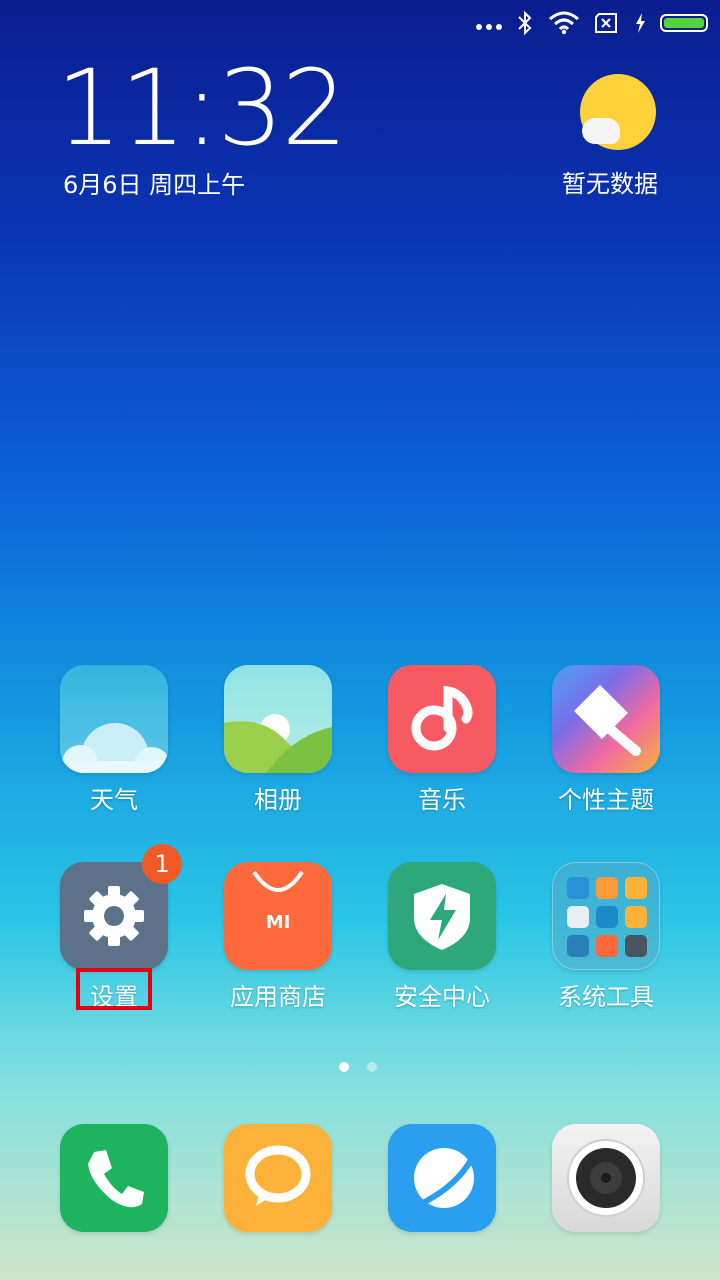 Image resolution: width=720 pixels, height=1280 pixels. Describe the element at coordinates (114, 989) in the screenshot. I see `highlight-box` at that location.